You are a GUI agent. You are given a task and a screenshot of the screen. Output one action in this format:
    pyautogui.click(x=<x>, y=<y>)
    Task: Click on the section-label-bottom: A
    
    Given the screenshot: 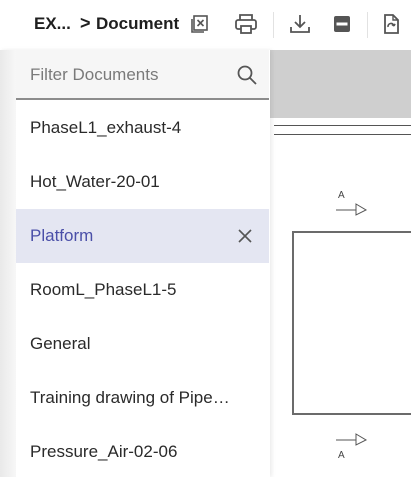 What is the action you would take?
    pyautogui.click(x=341, y=455)
    